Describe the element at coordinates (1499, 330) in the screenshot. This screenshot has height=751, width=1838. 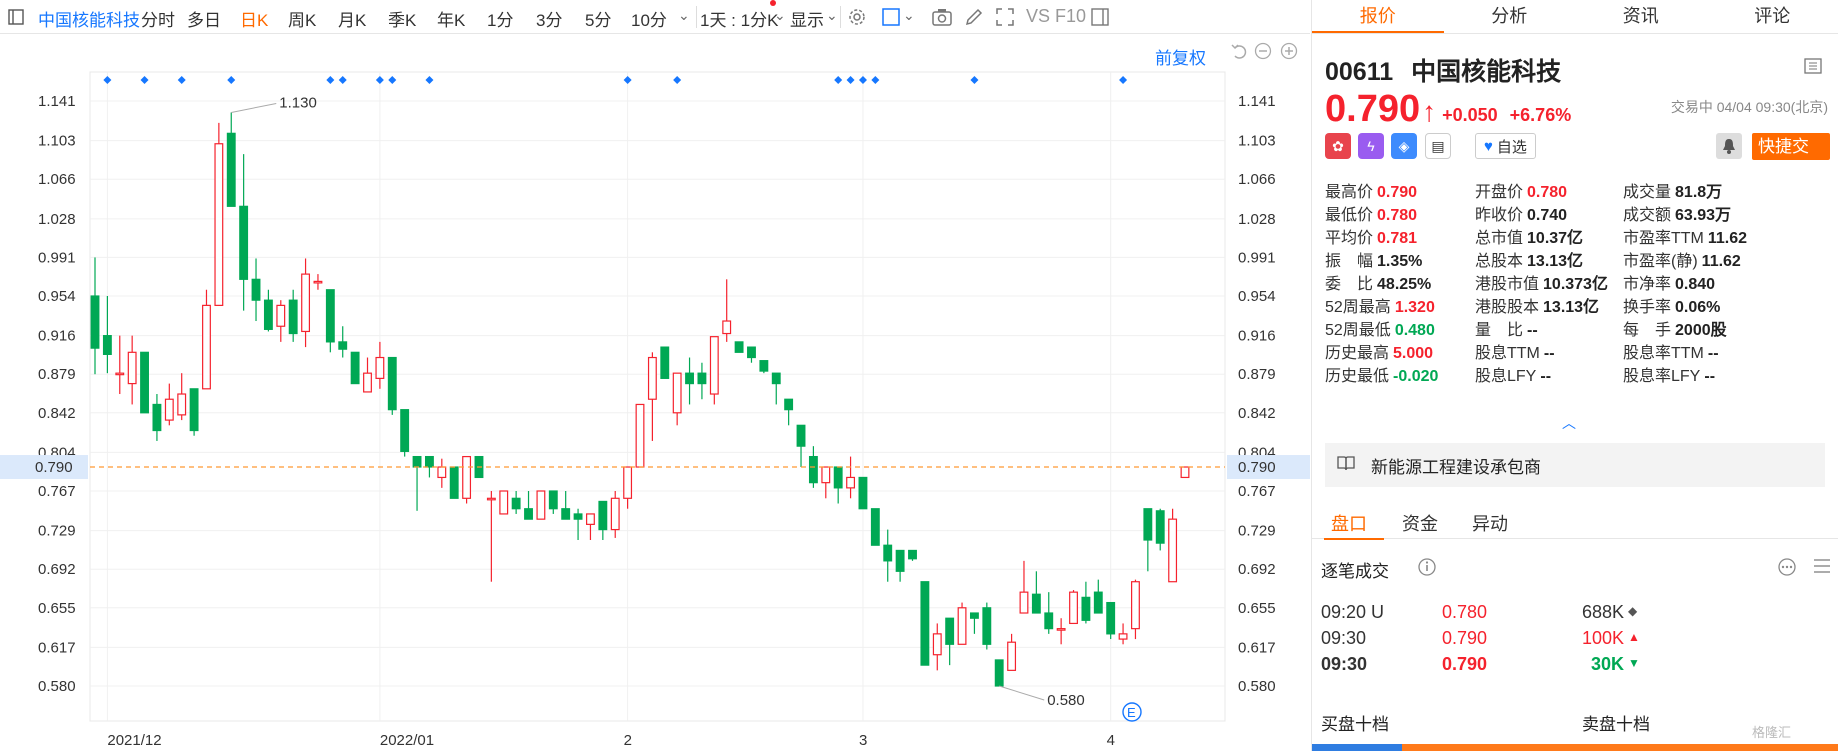
I see `quote-field-label: 量 比` at that location.